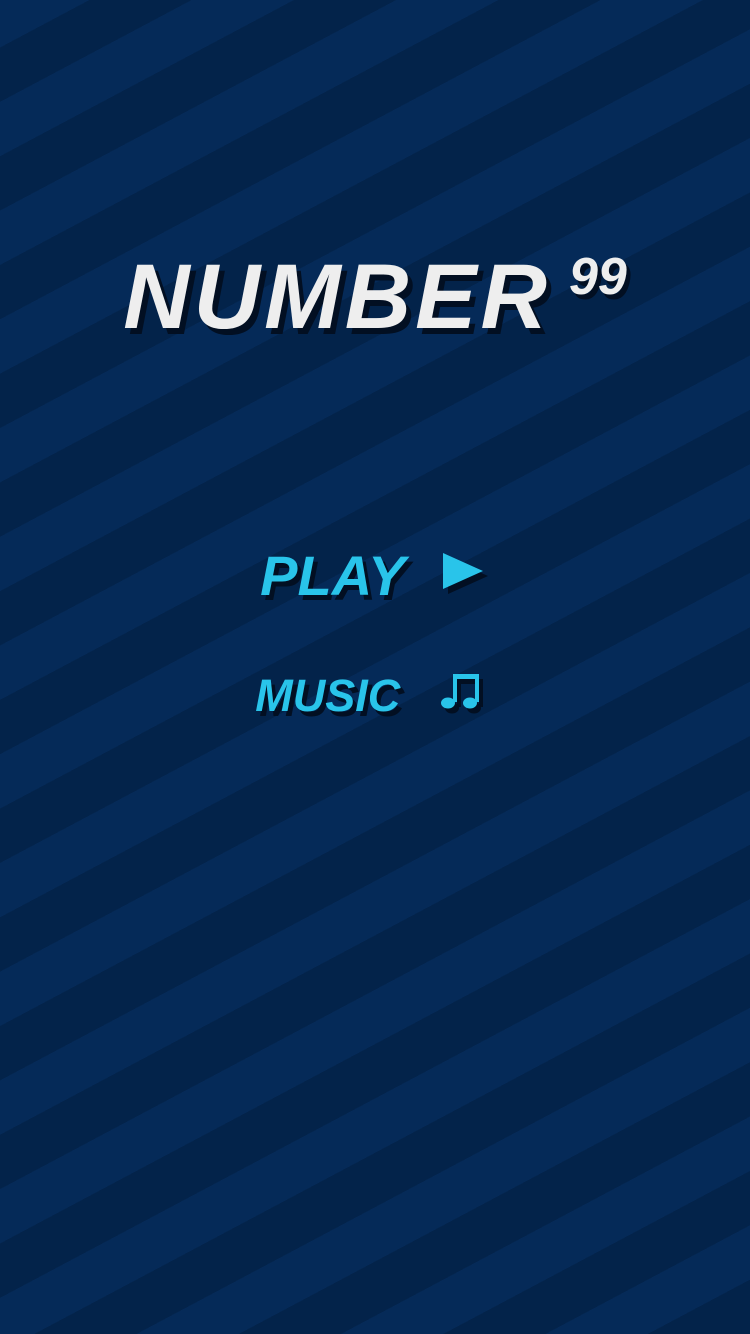 Image resolution: width=750 pixels, height=1334 pixels. What do you see at coordinates (597, 277) in the screenshot?
I see `game-title-superscript: 99` at bounding box center [597, 277].